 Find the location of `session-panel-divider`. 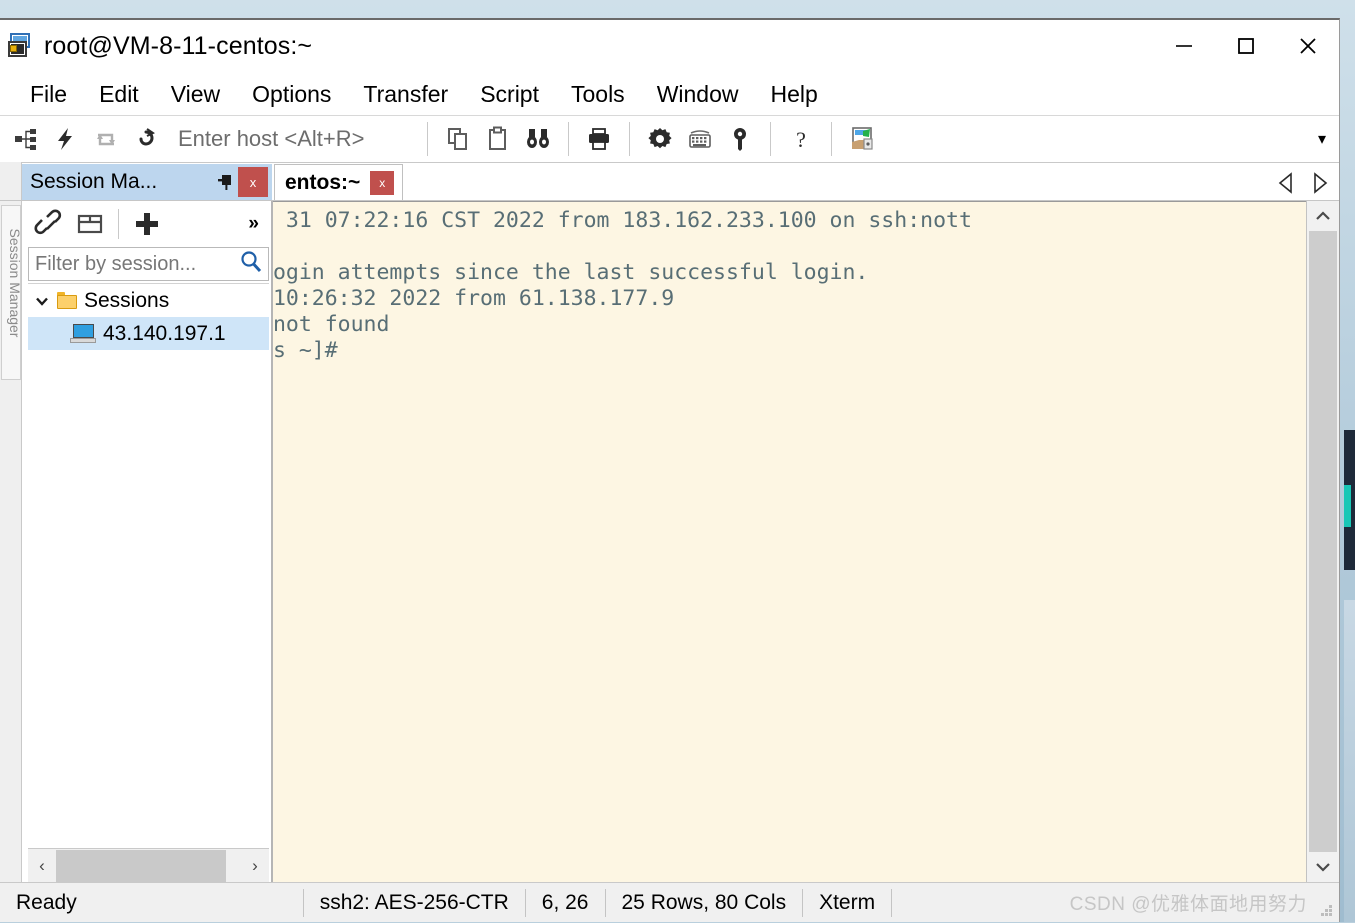

session-panel-divider is located at coordinates (118, 224).